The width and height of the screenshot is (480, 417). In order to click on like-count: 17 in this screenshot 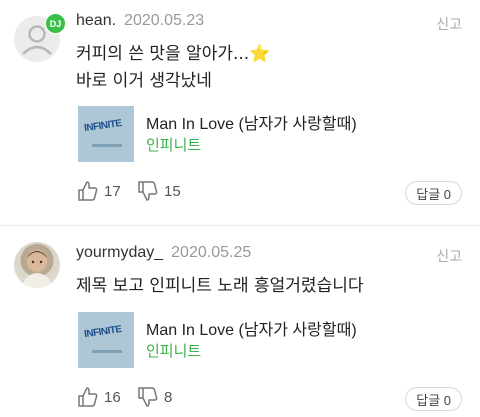, I will do `click(112, 191)`.